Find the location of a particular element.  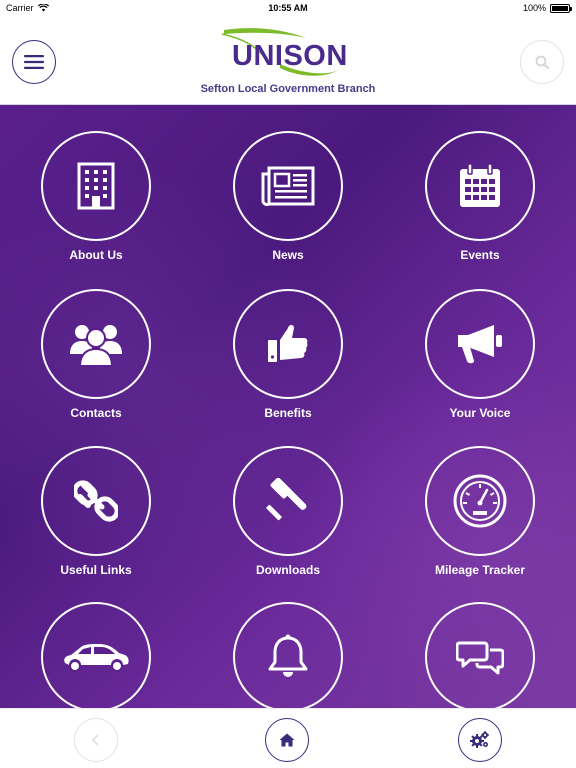

car-icon is located at coordinates (96, 658).